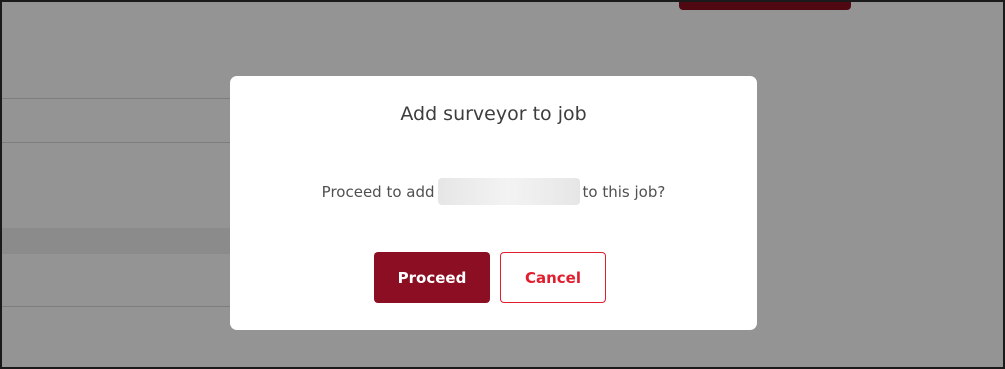 The height and width of the screenshot is (369, 1005). Describe the element at coordinates (508, 191) in the screenshot. I see `redacted-surveyor-name` at that location.